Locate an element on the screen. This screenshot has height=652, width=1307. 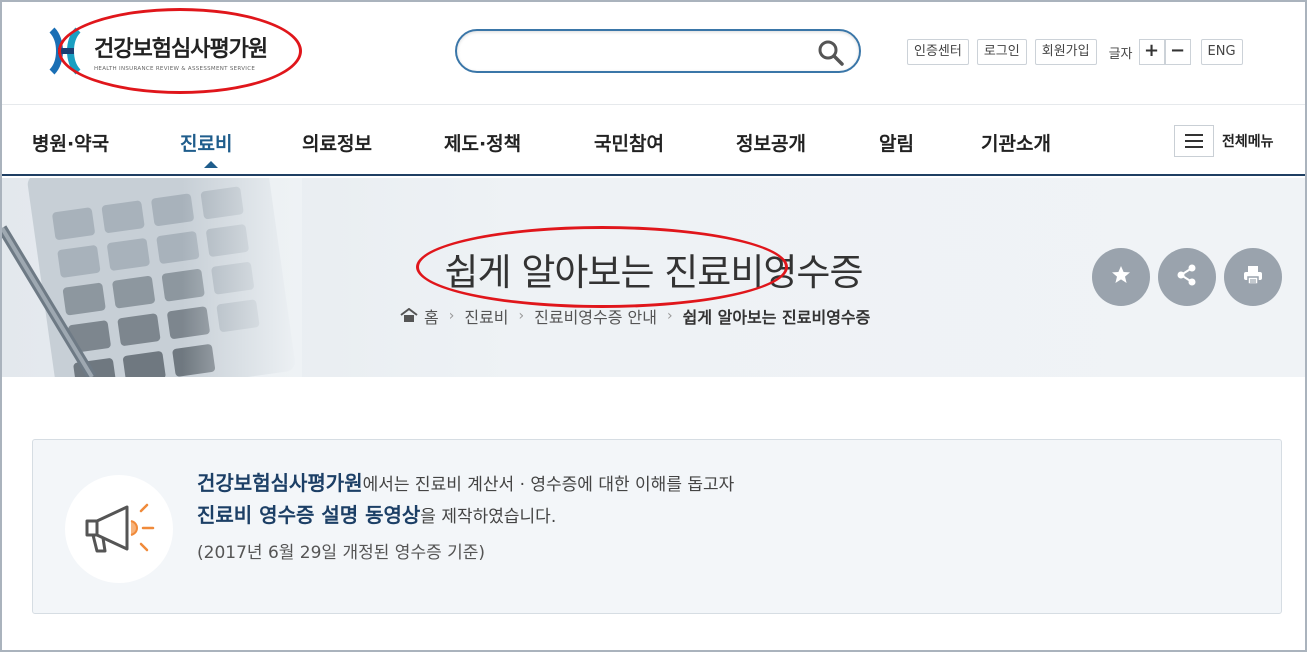
notice-line-2: 진료비 영수증 설명 동영상을 제작하였습니다. is located at coordinates (465, 516).